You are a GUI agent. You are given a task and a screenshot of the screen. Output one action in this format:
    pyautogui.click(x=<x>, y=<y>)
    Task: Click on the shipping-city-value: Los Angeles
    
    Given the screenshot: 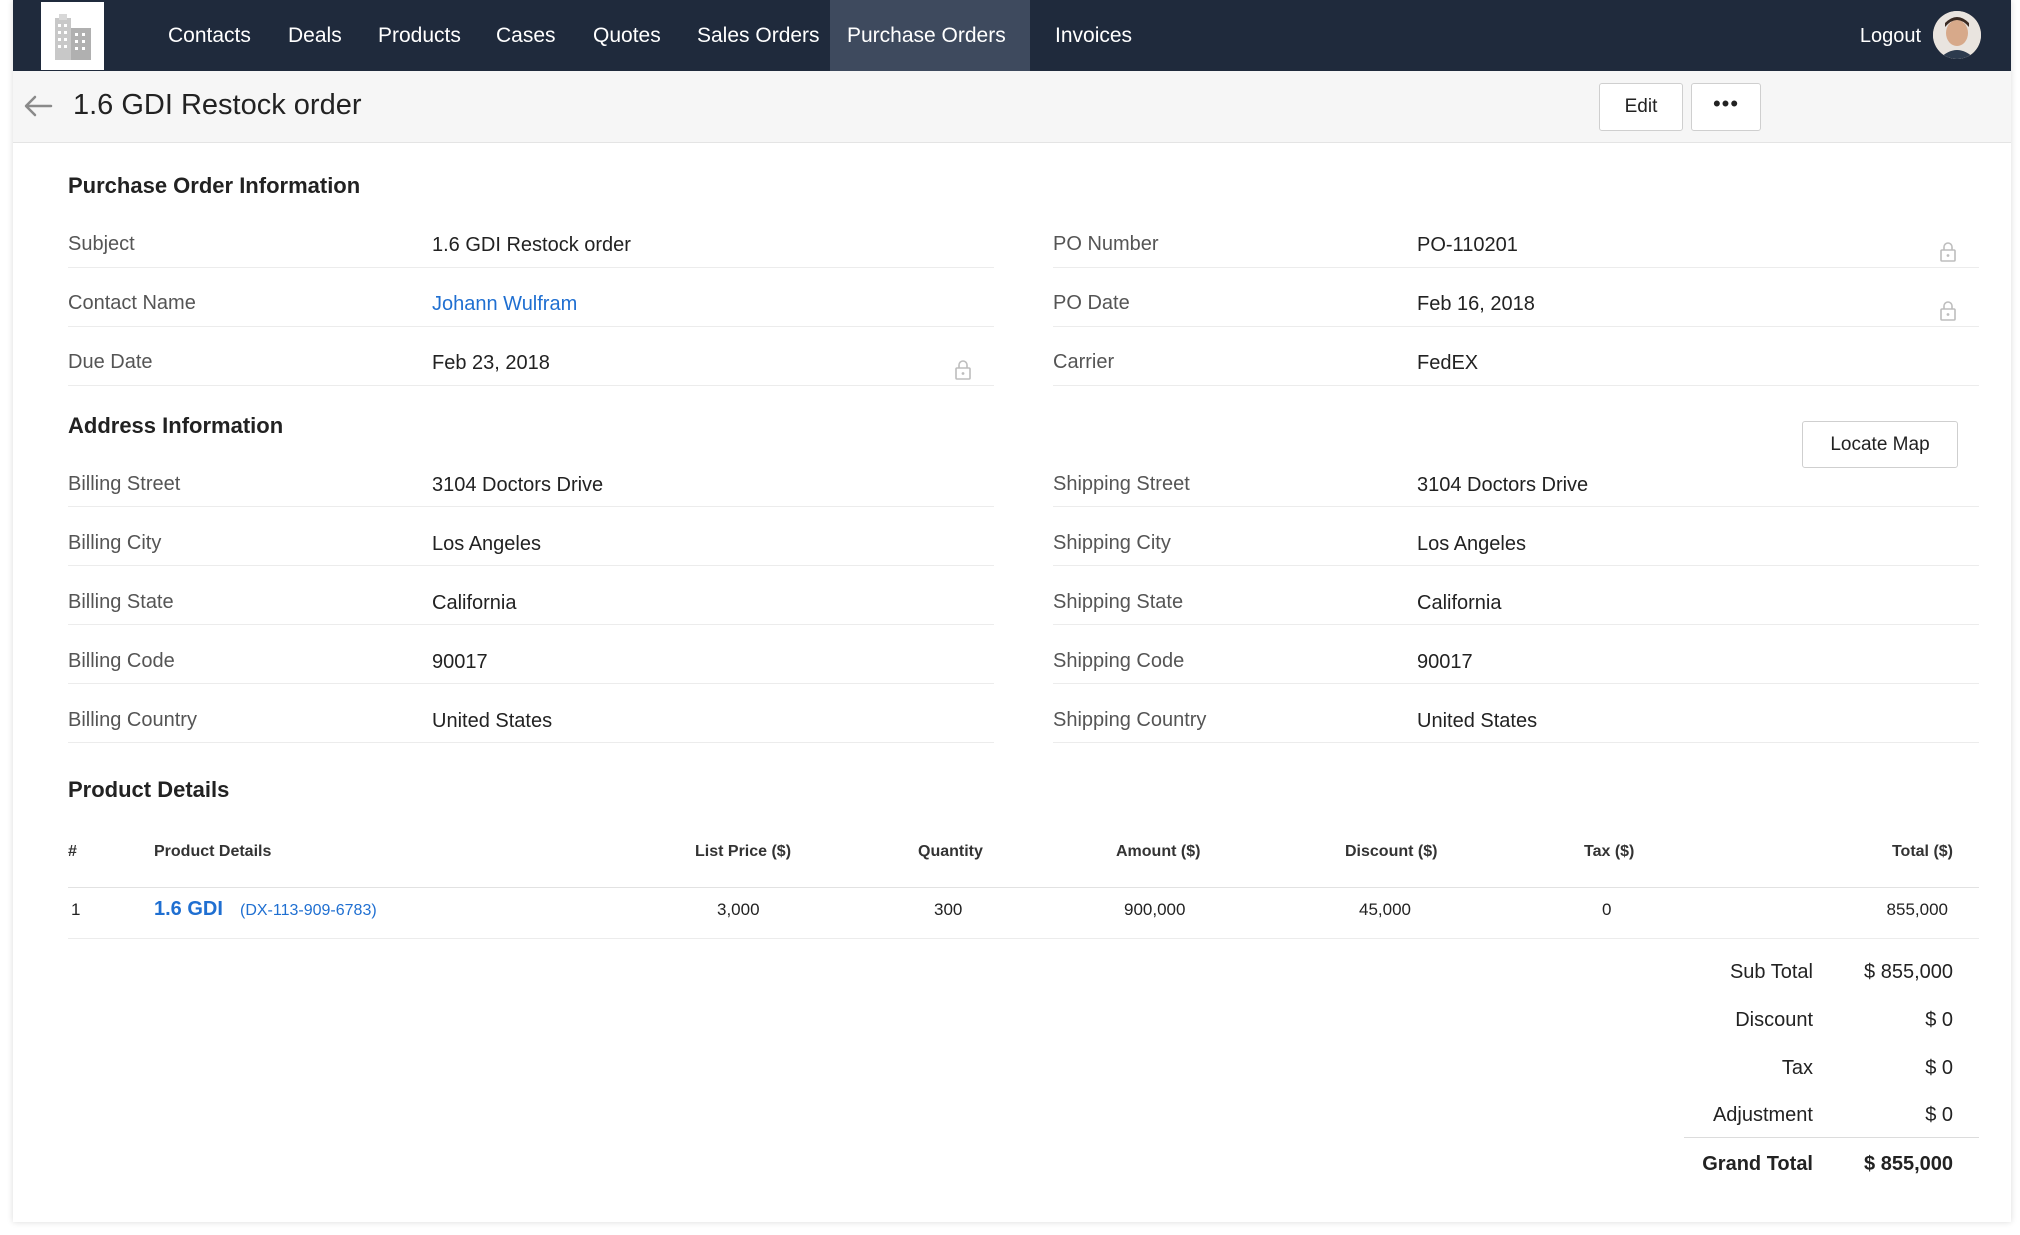 What is the action you would take?
    pyautogui.click(x=1471, y=544)
    